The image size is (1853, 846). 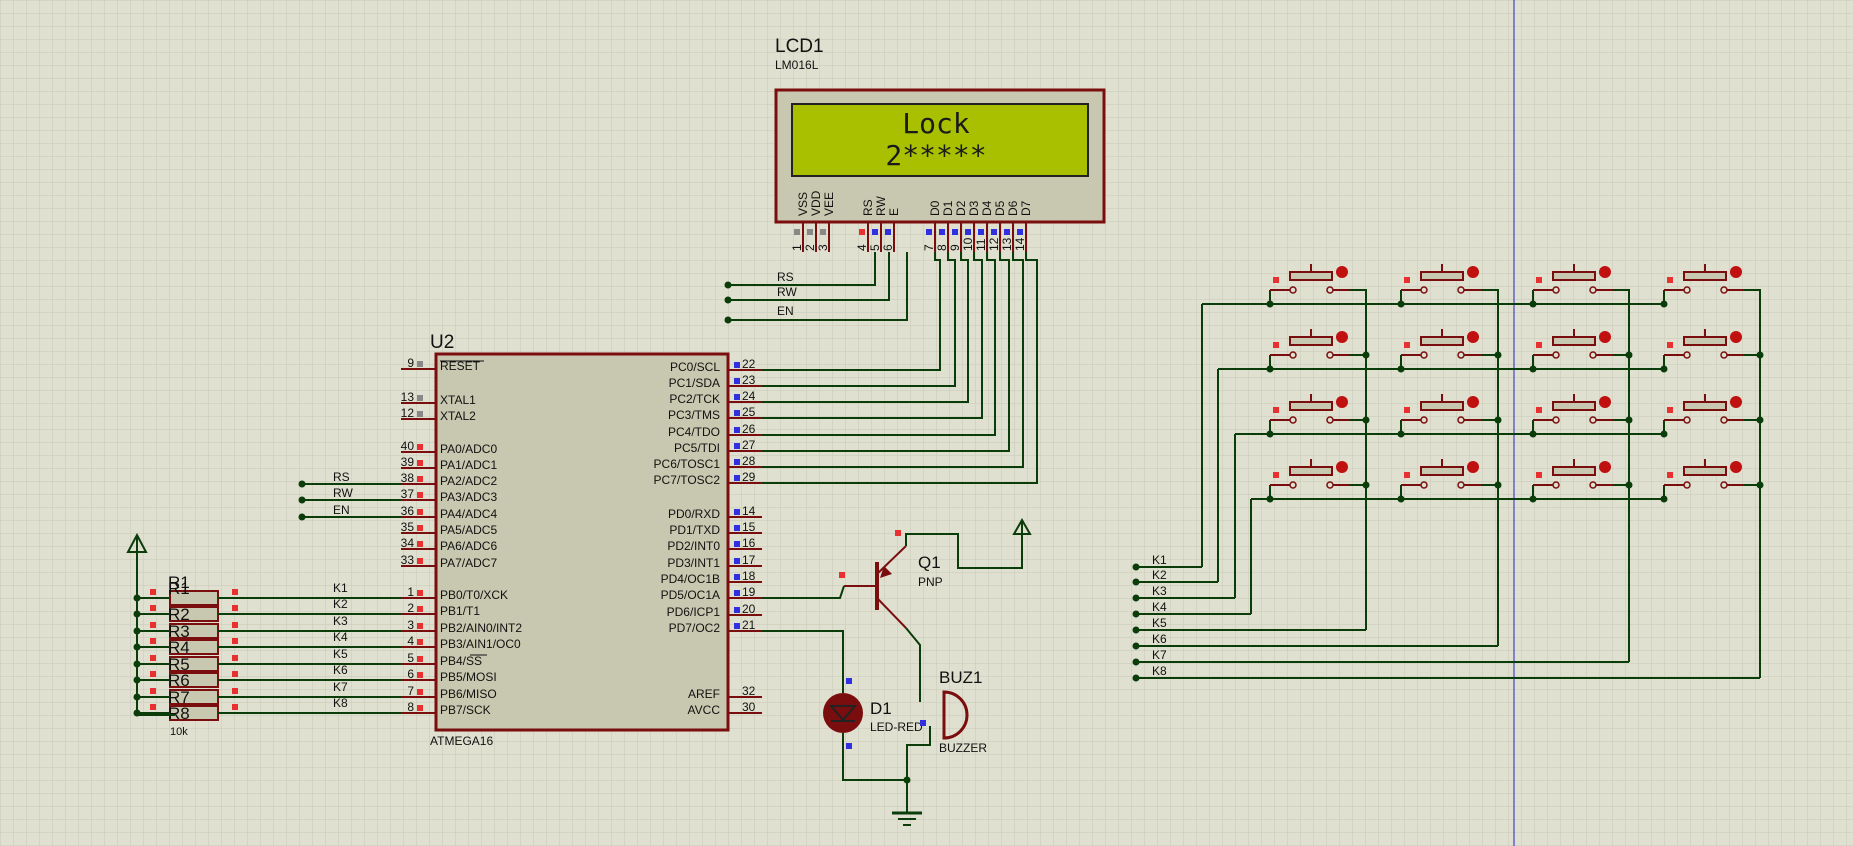 What do you see at coordinates (179, 732) in the screenshot?
I see `resistor-value: 10k` at bounding box center [179, 732].